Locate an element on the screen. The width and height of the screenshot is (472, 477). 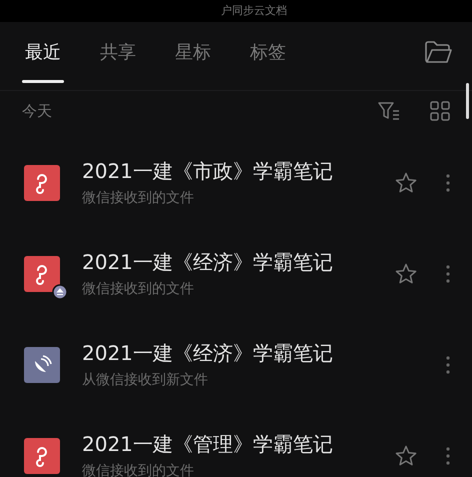
filter-icon is located at coordinates (389, 111).